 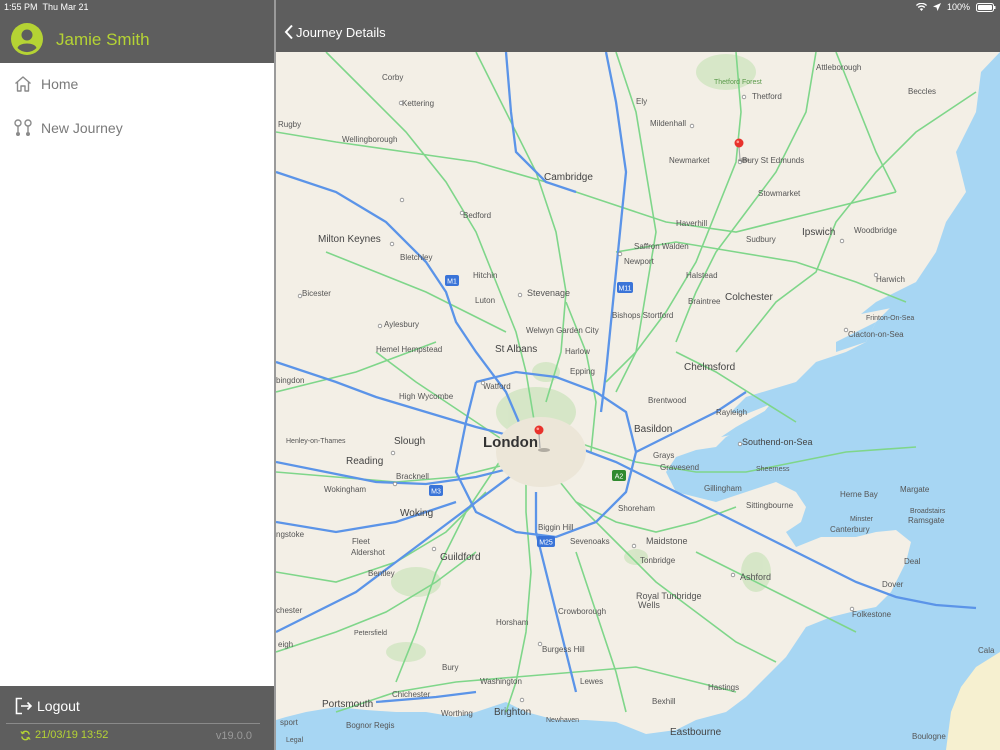 What do you see at coordinates (412, 476) in the screenshot?
I see `label-bracknell: Bracknell` at bounding box center [412, 476].